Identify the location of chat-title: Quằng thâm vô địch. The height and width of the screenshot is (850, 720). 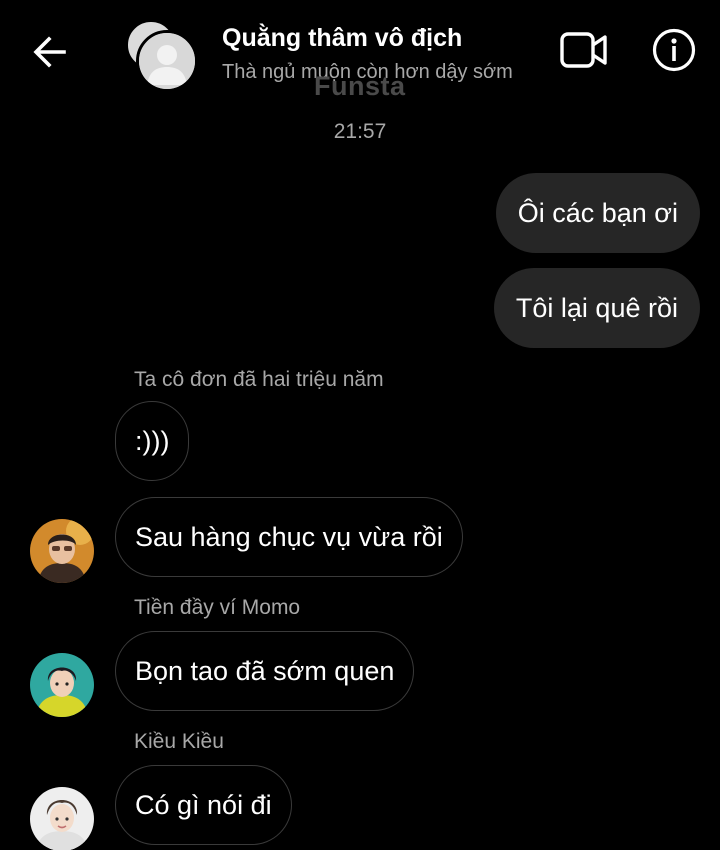
(342, 38).